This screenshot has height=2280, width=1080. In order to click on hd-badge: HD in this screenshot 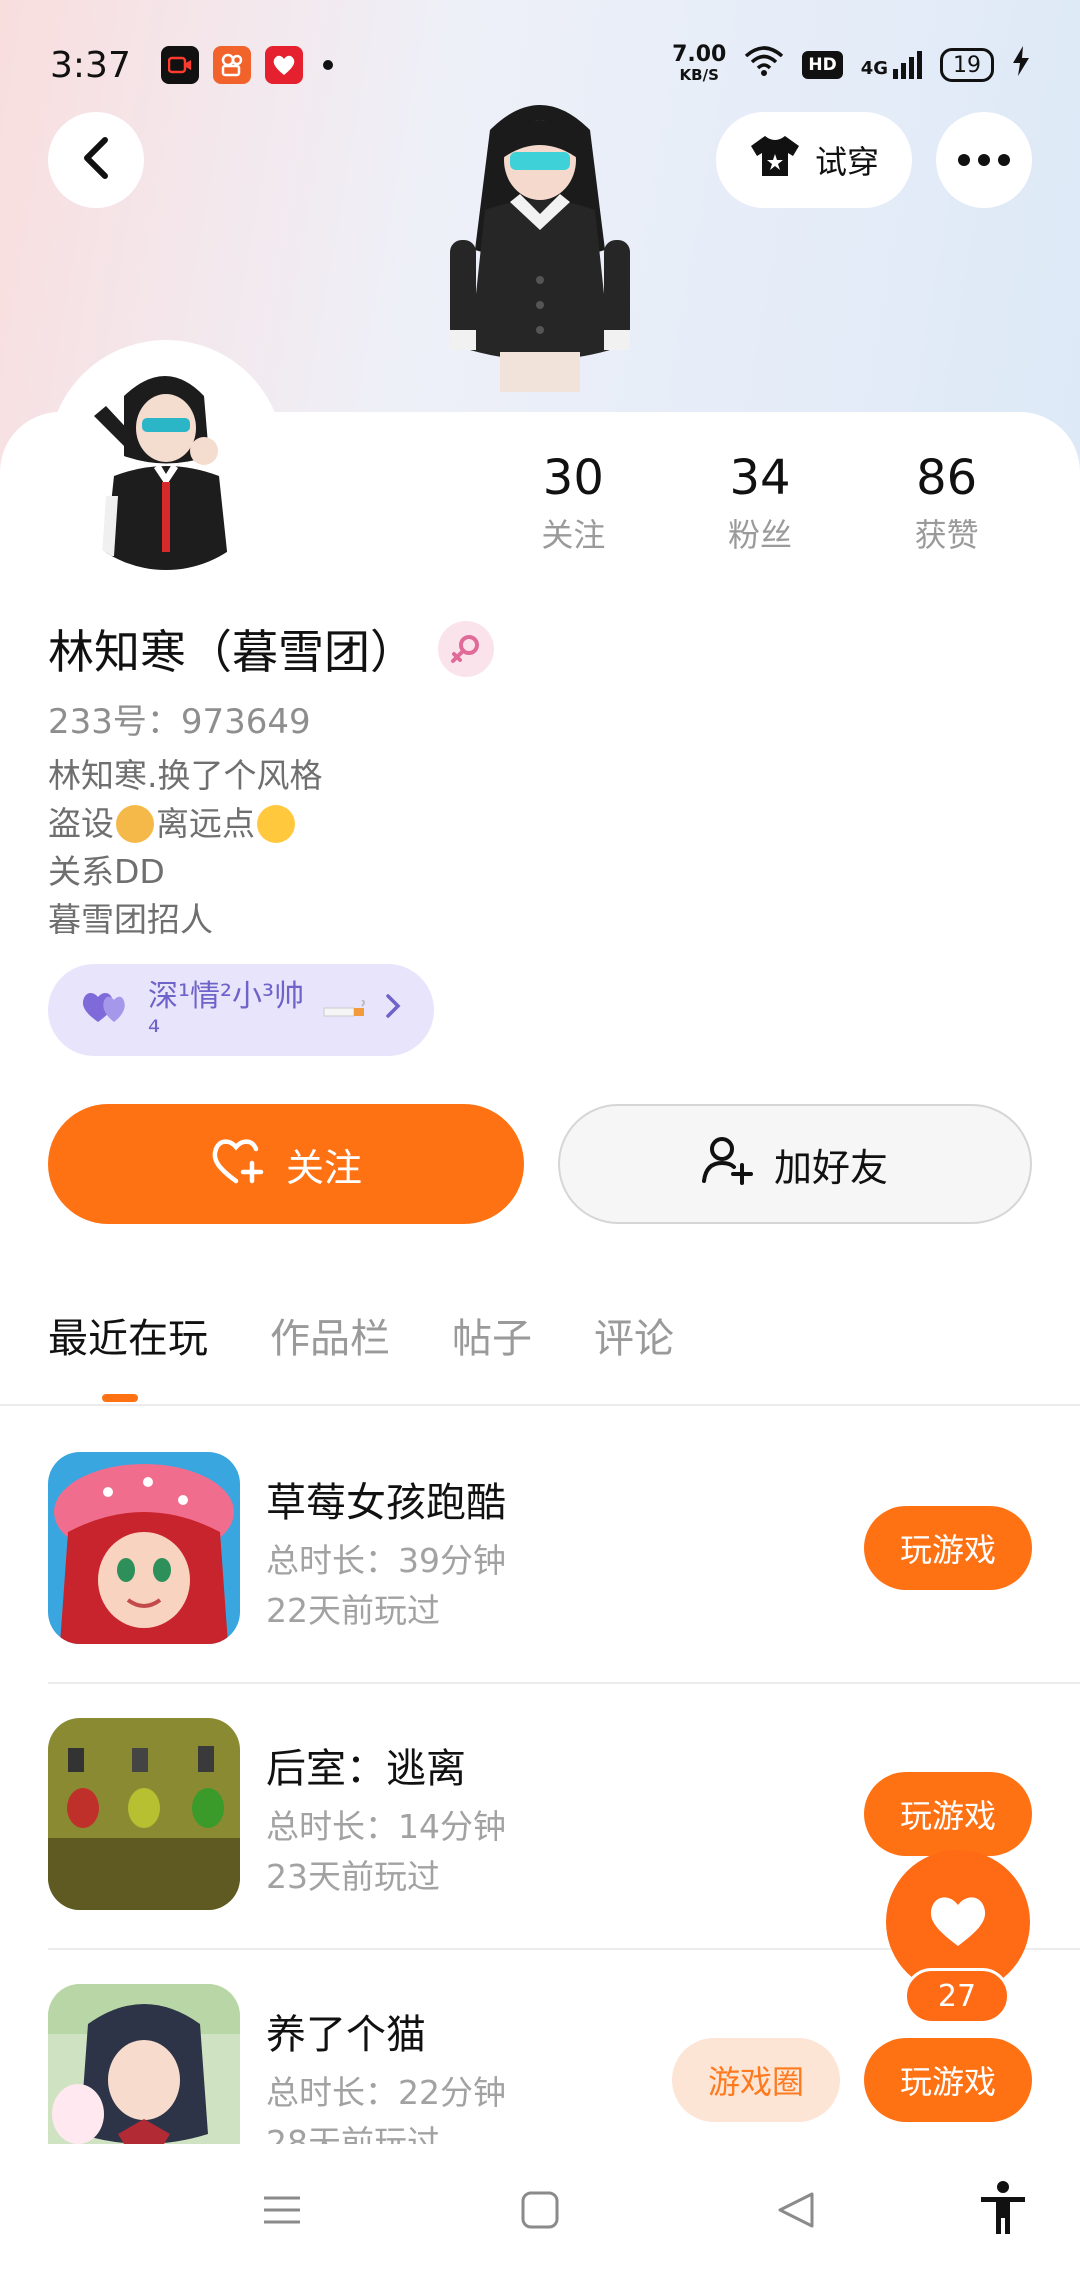, I will do `click(822, 65)`.